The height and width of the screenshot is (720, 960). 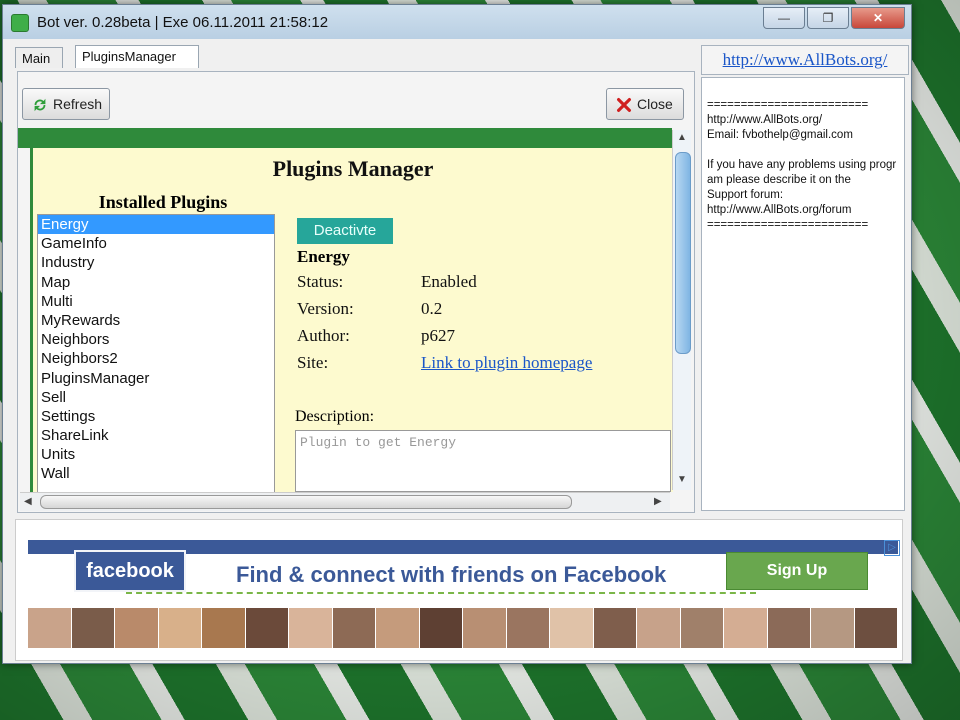 I want to click on window-controls: — ❐ ✕, so click(x=834, y=18).